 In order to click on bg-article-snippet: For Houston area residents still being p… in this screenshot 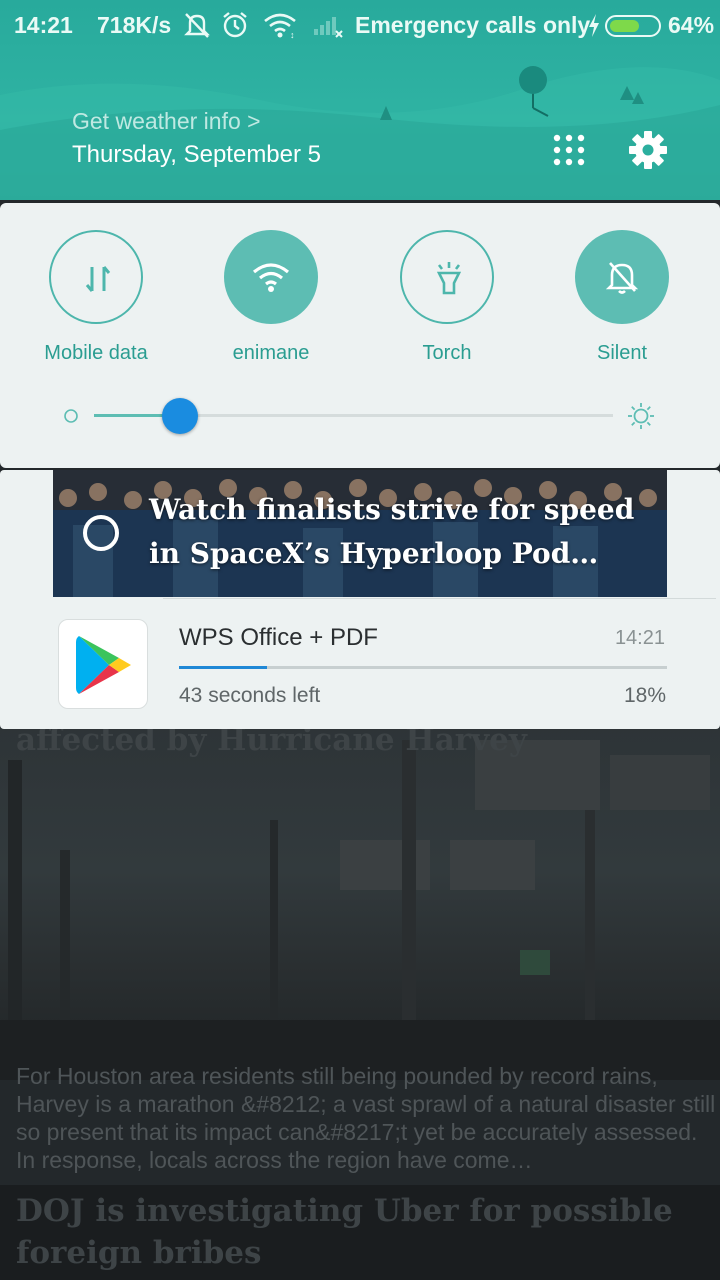, I will do `click(366, 1118)`.